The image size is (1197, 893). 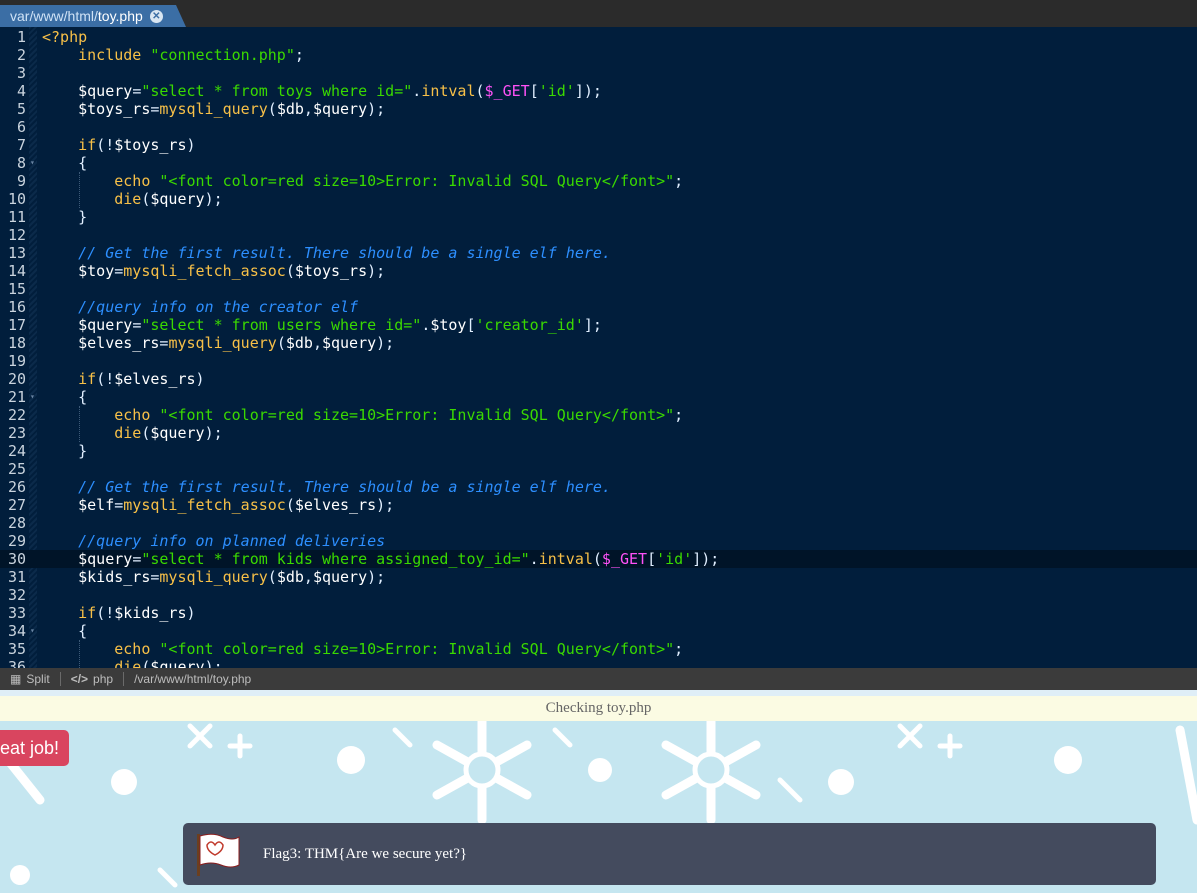 I want to click on code-token: $db, so click(x=290, y=109).